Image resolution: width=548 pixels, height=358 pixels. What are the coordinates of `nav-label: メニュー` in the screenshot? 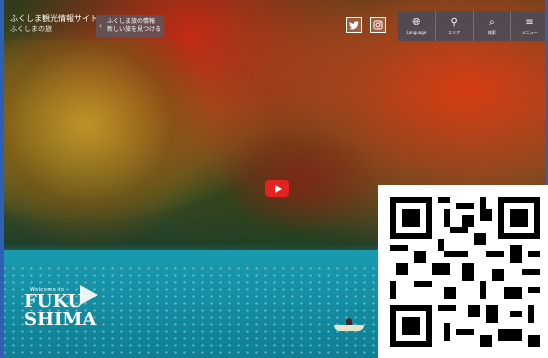 It's located at (529, 32).